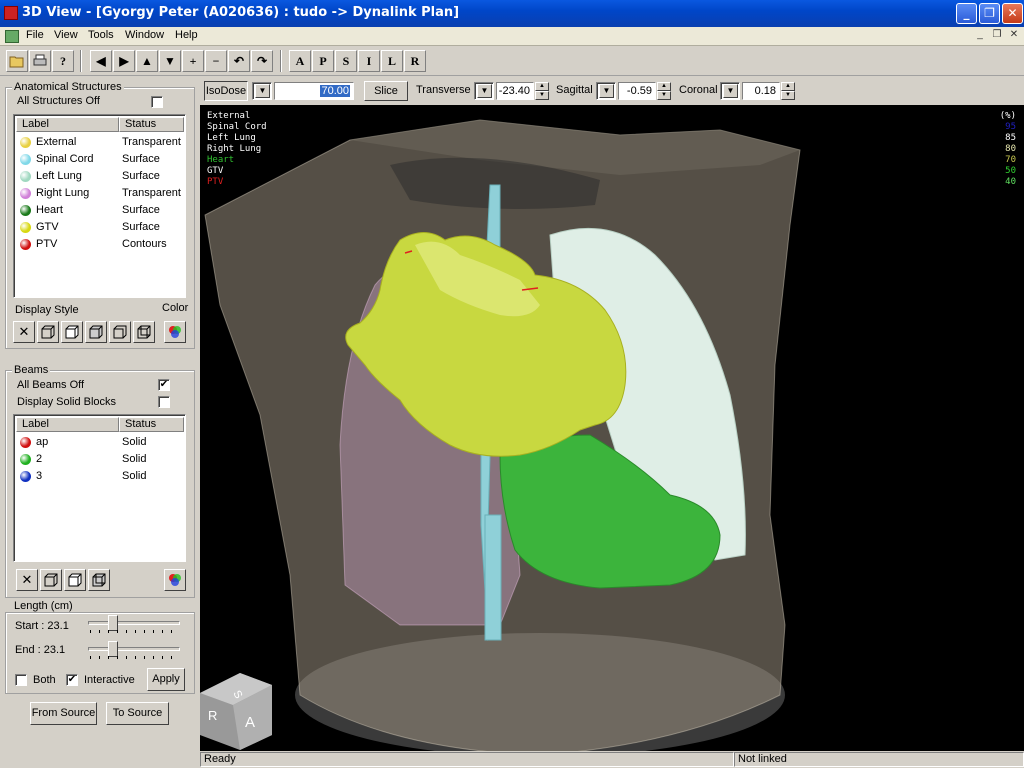 The height and width of the screenshot is (768, 1024). What do you see at coordinates (17, 61) in the screenshot?
I see `open-icon` at bounding box center [17, 61].